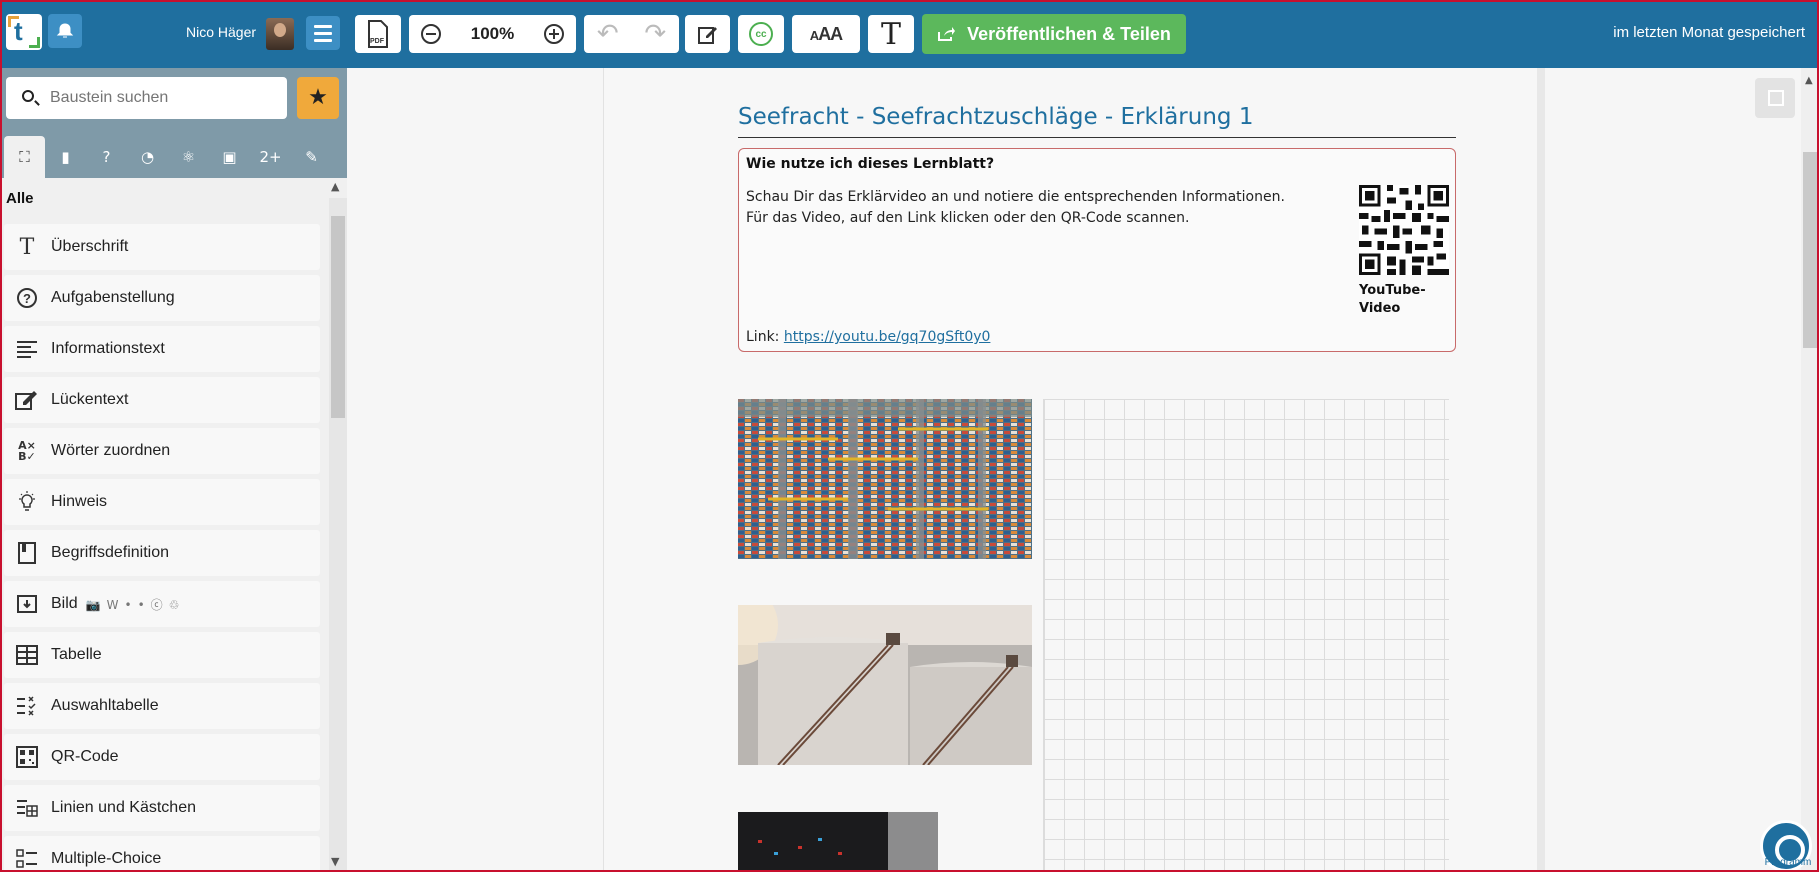  I want to click on sidebar-item-task: ? Aufgabenstellung, so click(162, 298).